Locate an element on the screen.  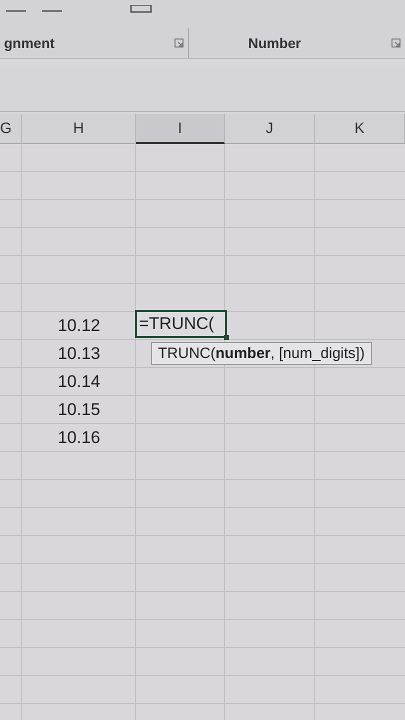
table-cell: 10.16 is located at coordinates (79, 438).